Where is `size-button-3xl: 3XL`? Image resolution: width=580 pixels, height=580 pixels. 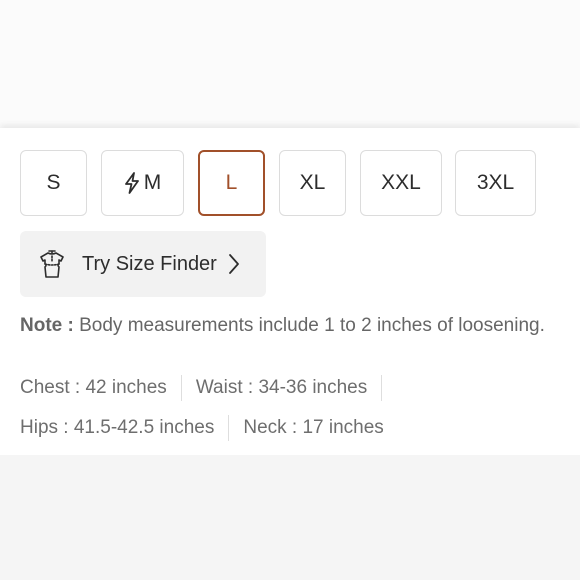
size-button-3xl: 3XL is located at coordinates (495, 183).